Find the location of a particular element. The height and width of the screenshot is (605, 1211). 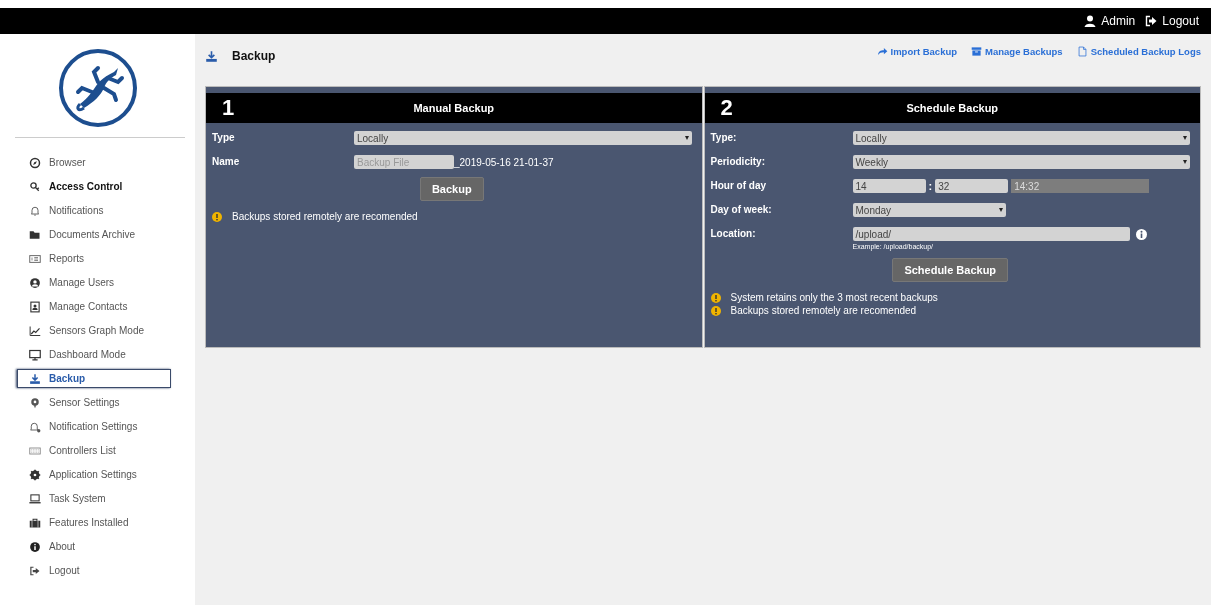

share-arrow-icon is located at coordinates (882, 51).